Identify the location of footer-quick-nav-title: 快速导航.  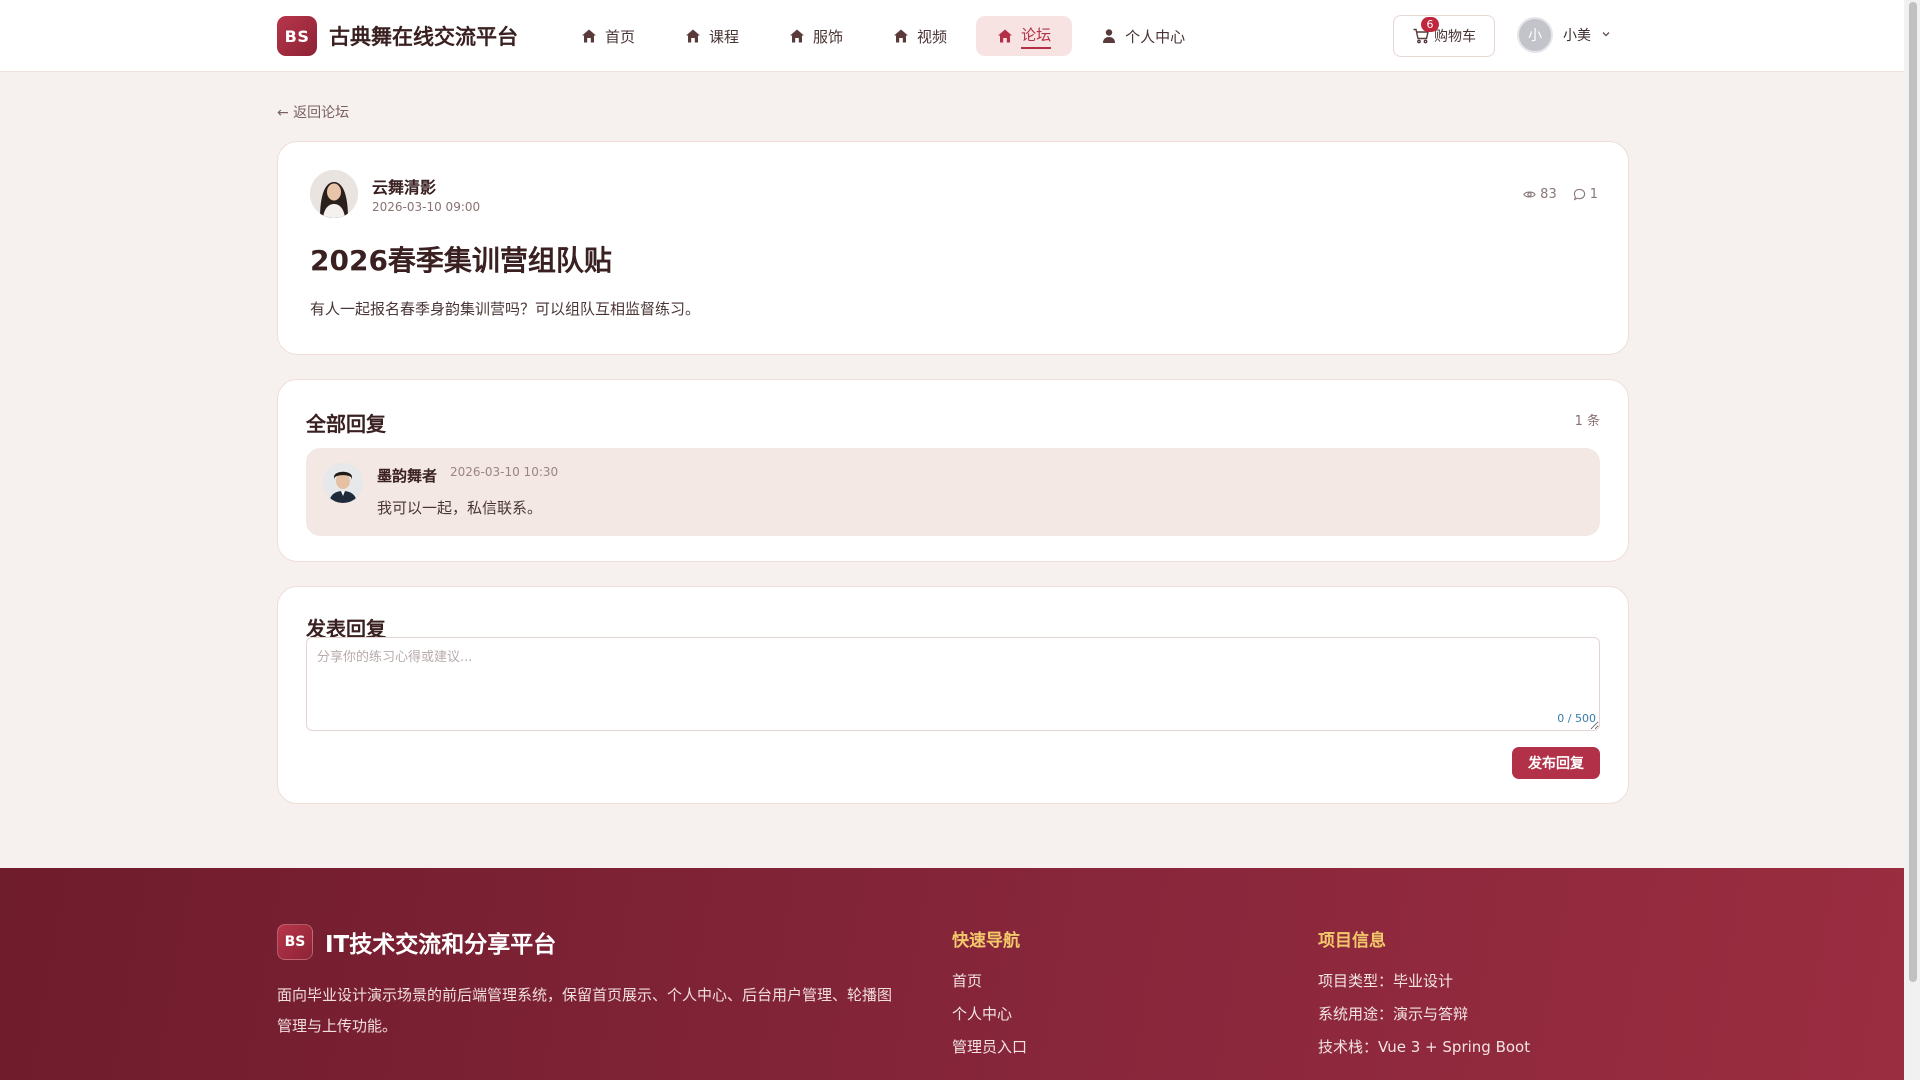
(986, 941).